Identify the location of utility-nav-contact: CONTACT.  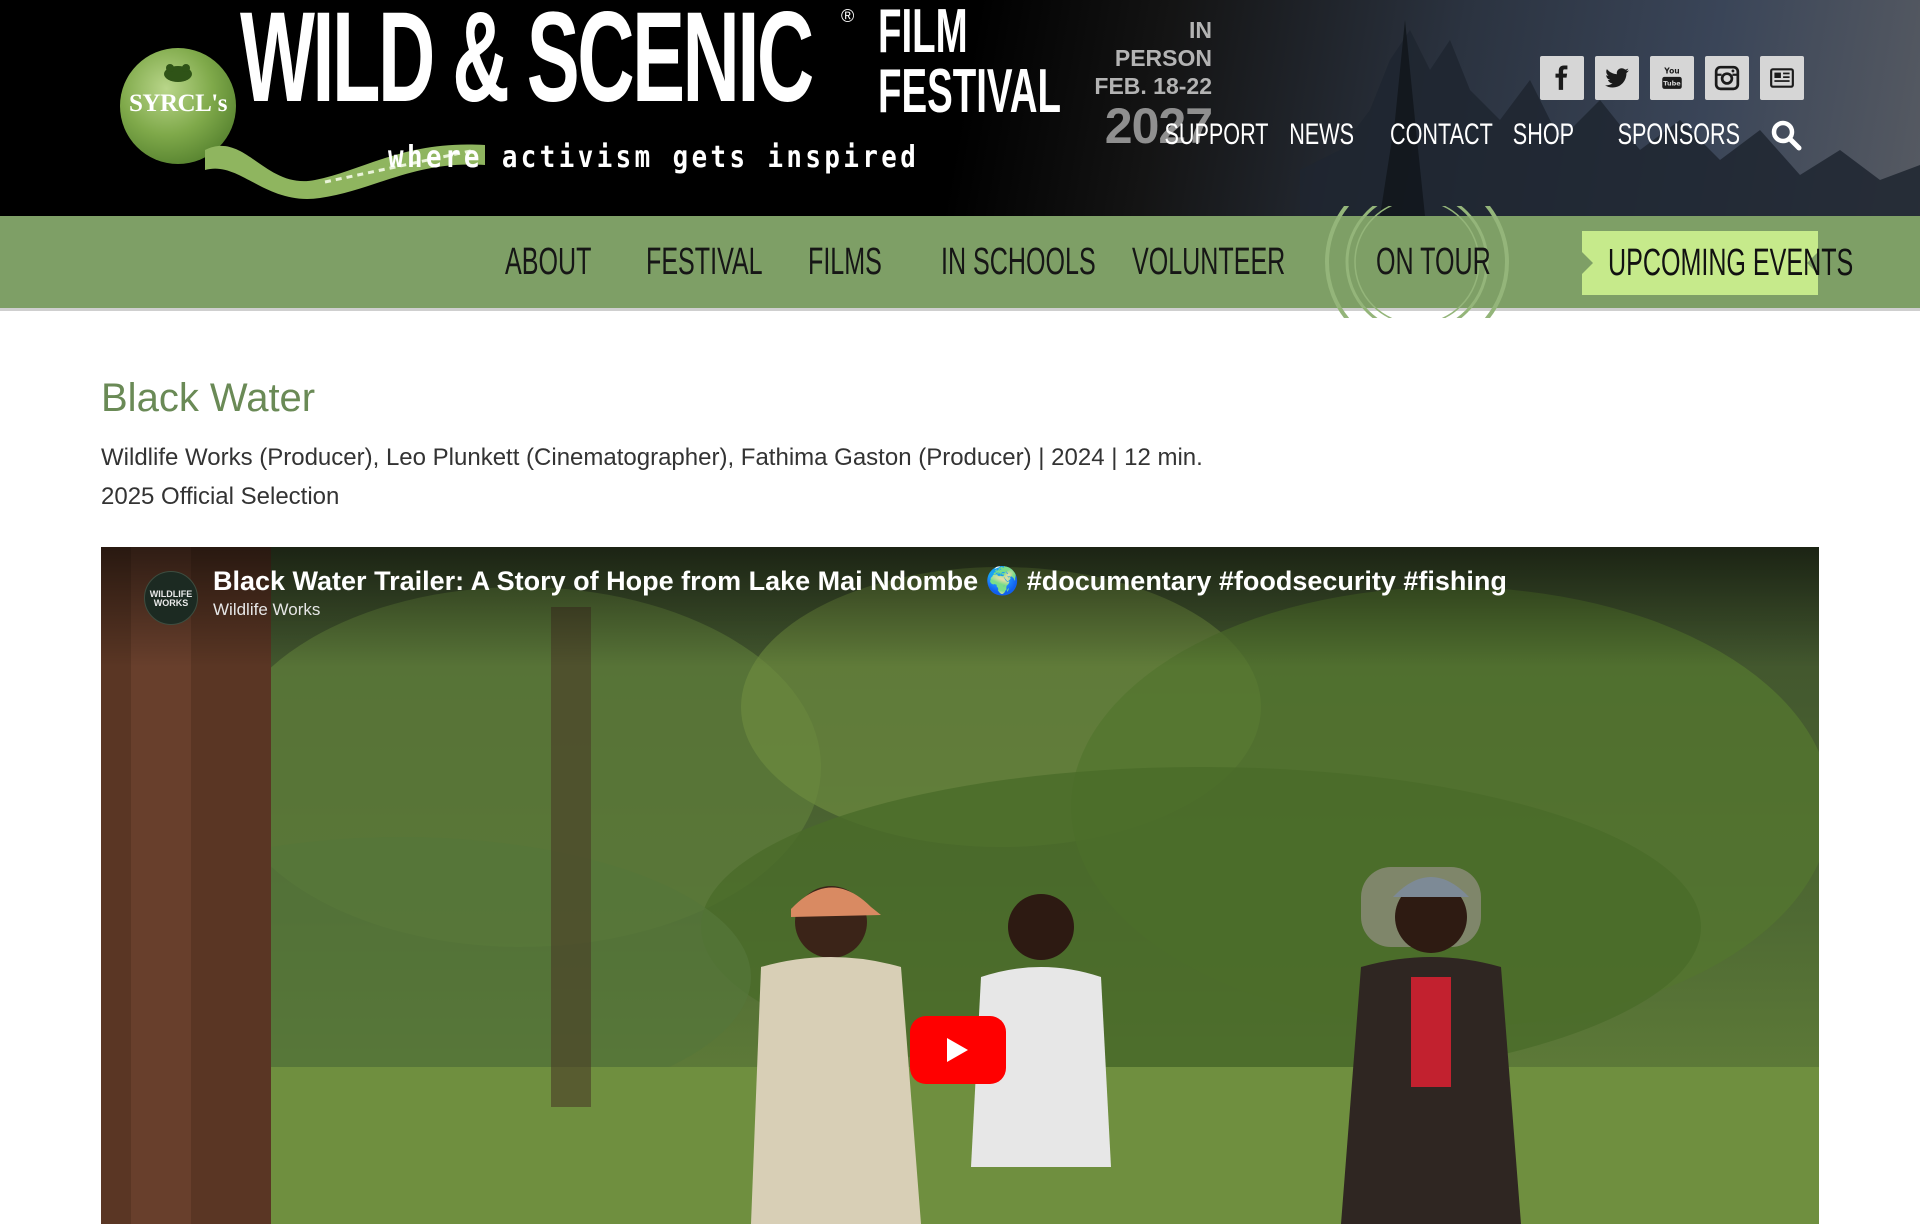
(1441, 135).